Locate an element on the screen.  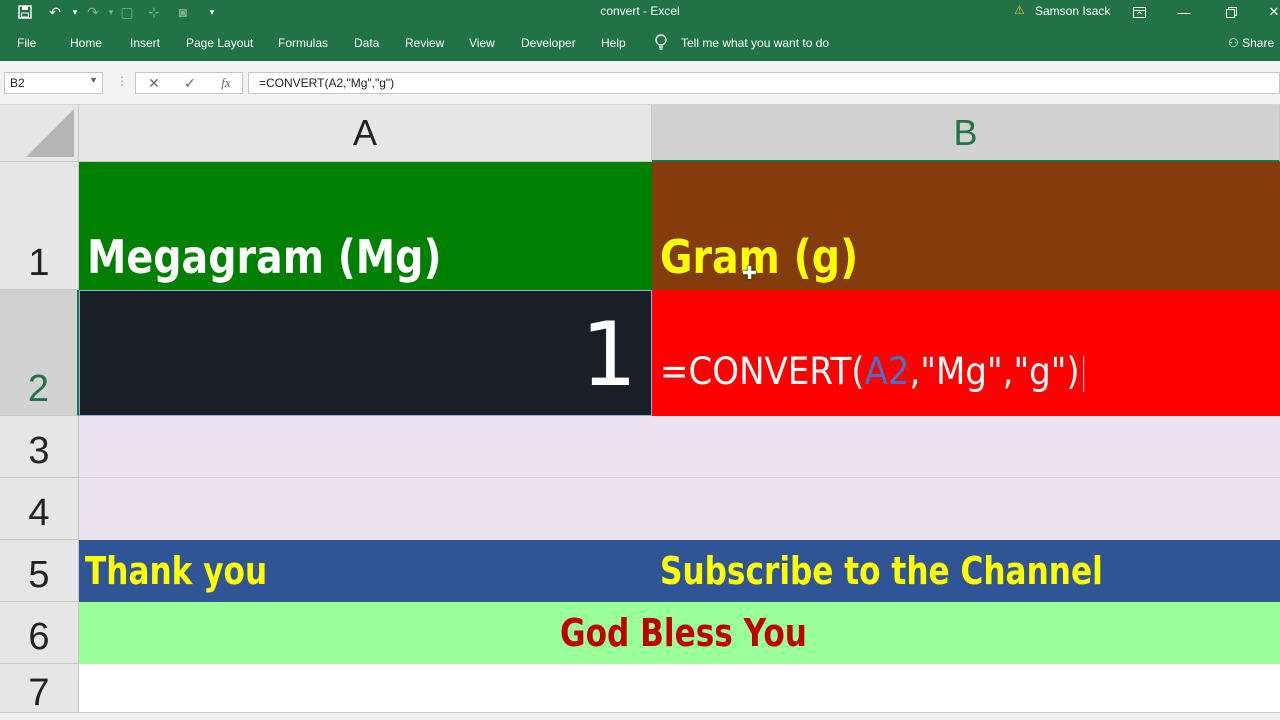
tab-review: Review is located at coordinates (424, 43).